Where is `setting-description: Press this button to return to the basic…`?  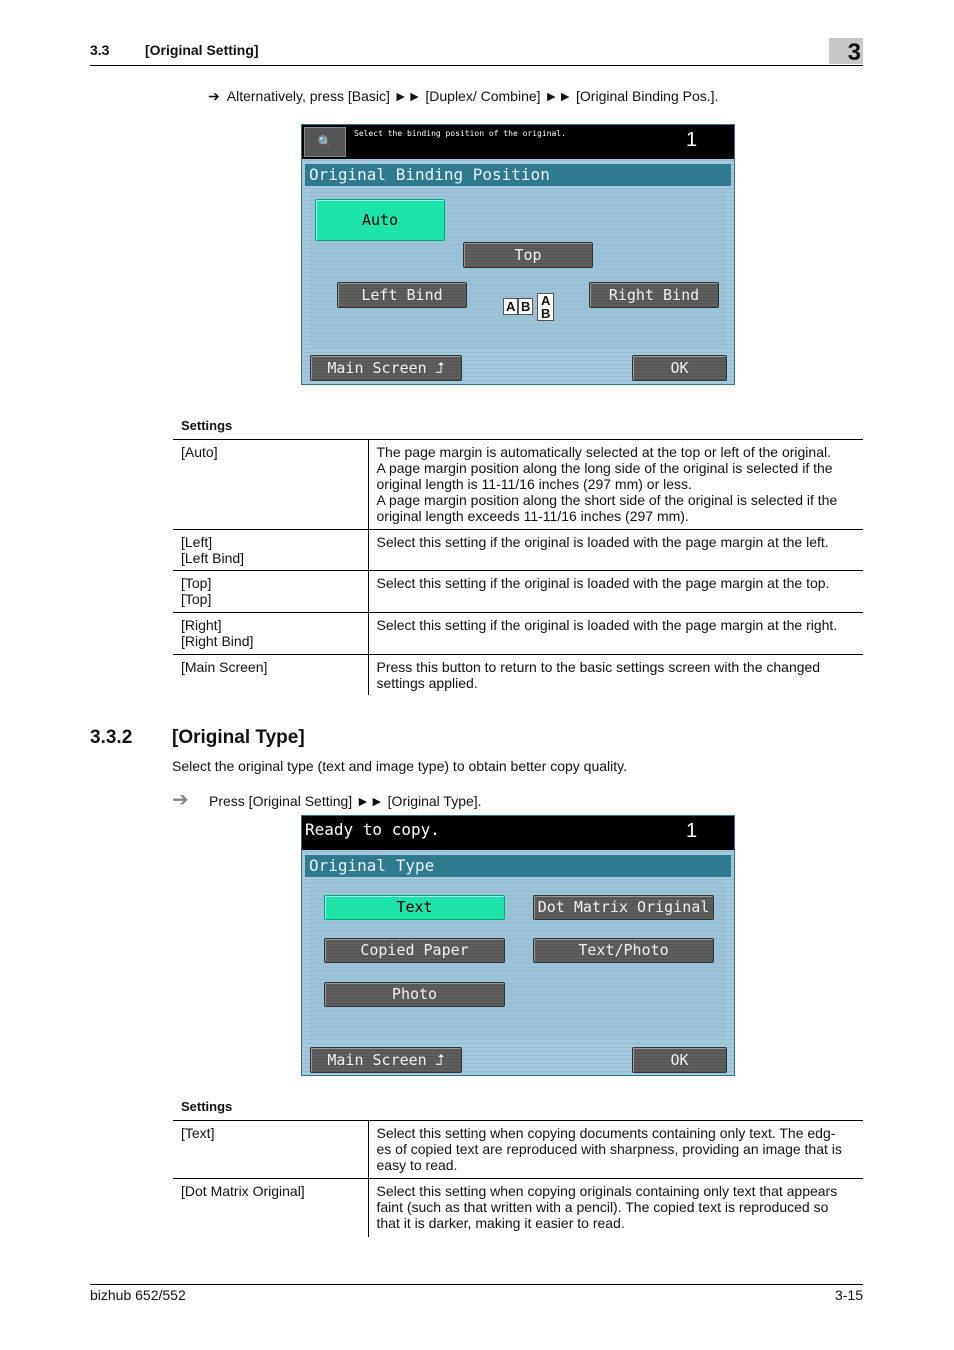 setting-description: Press this button to return to the basic… is located at coordinates (615, 674).